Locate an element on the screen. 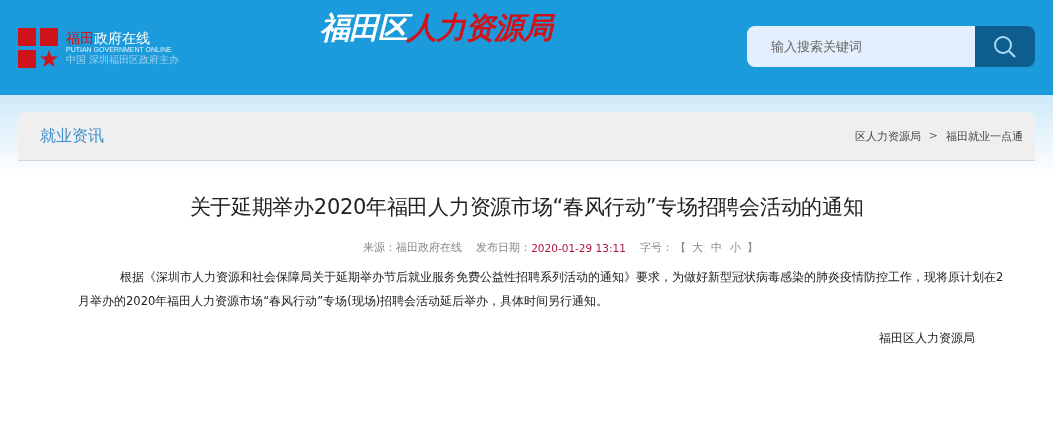  font-size-link: 大 is located at coordinates (697, 248).